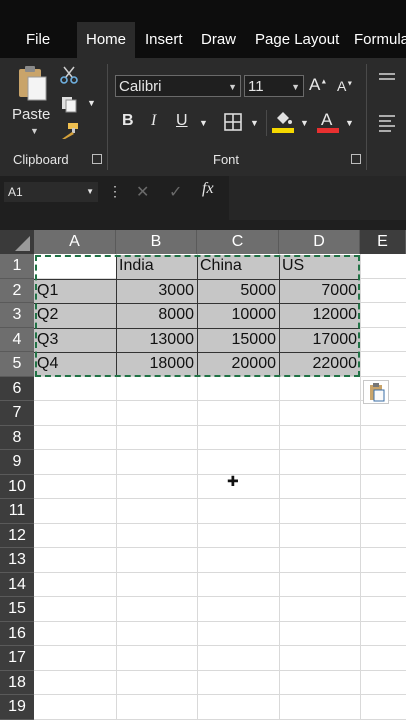 The height and width of the screenshot is (720, 406). I want to click on name-box: A1 ▼, so click(51, 192).